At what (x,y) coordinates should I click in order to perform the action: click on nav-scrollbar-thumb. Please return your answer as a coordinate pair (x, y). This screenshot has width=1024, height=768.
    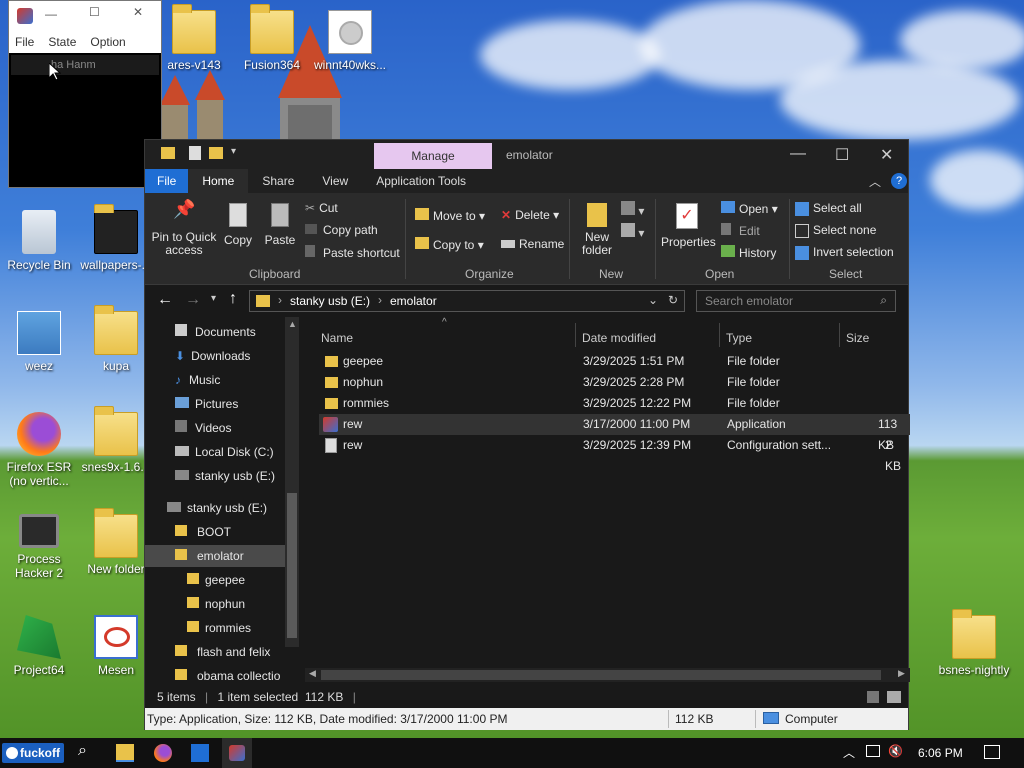
    Looking at the image, I should click on (292, 565).